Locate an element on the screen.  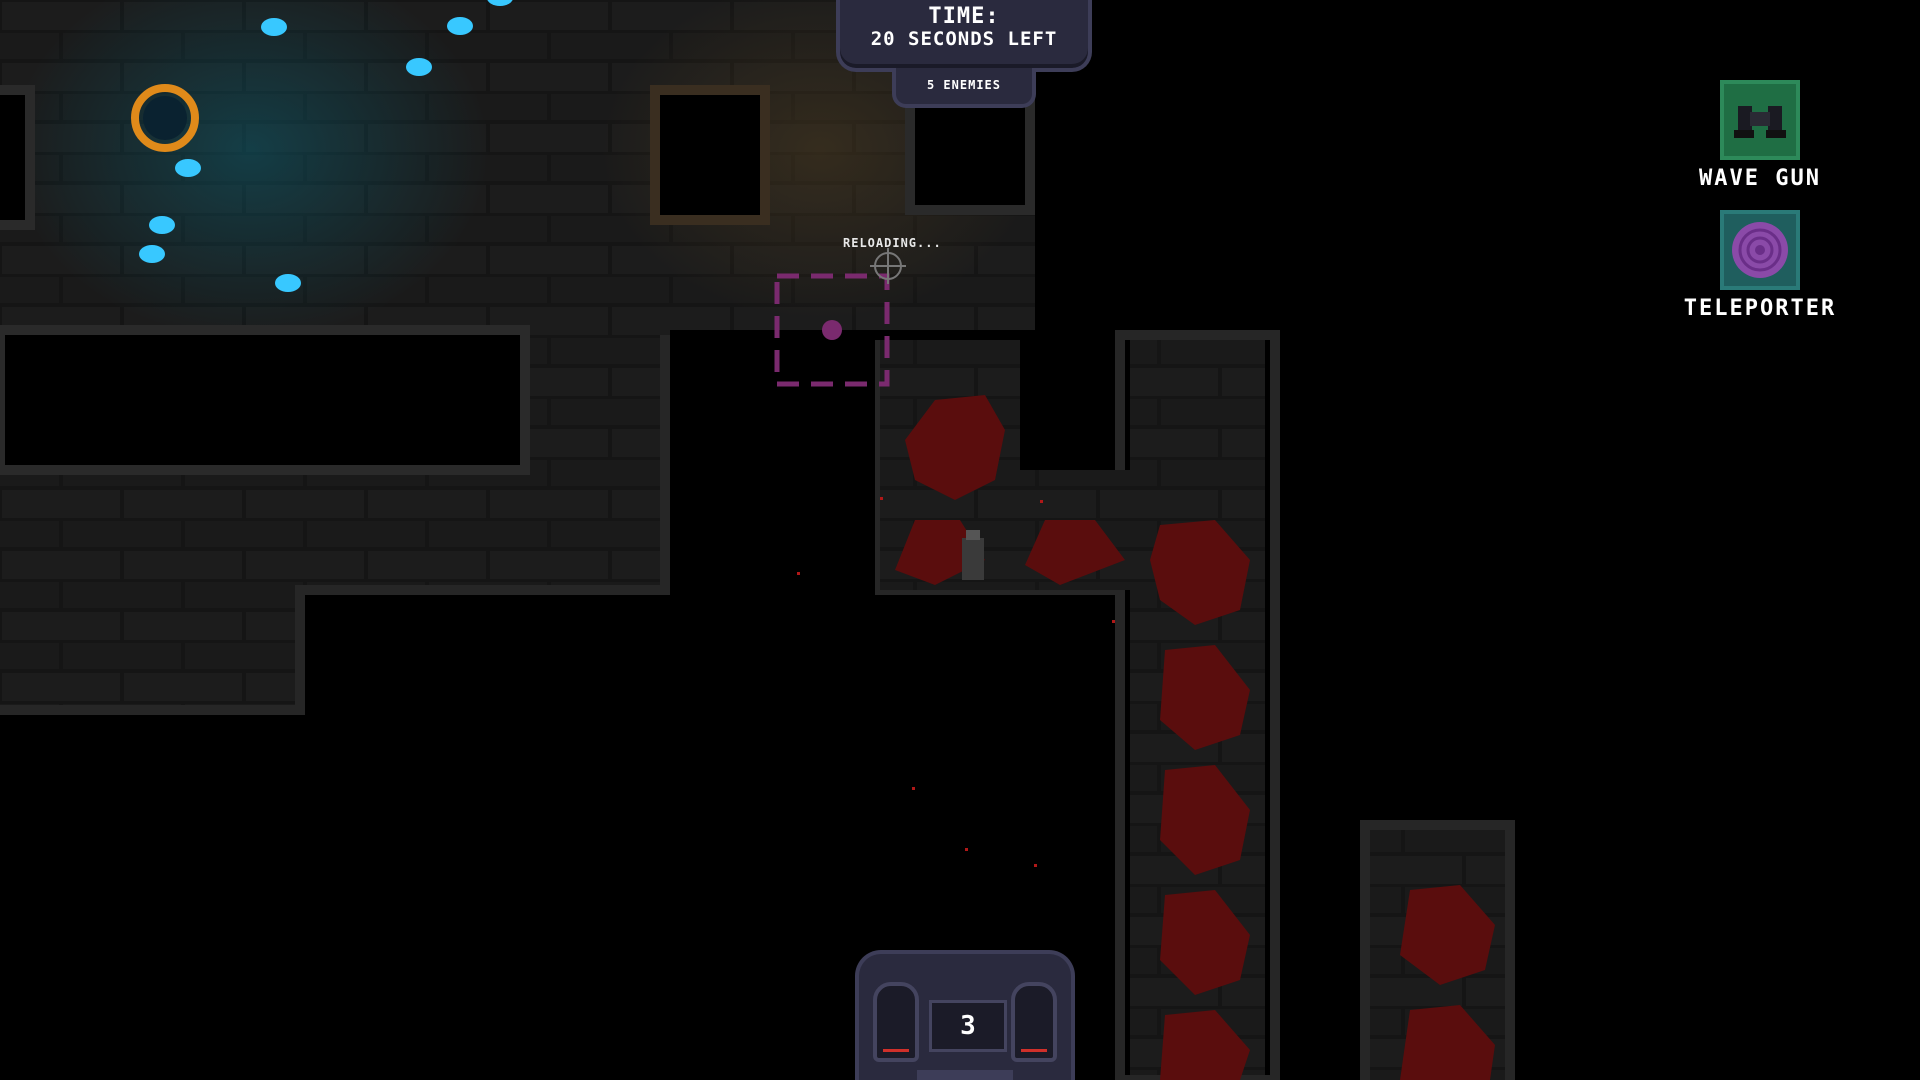
purple-portal-icon is located at coordinates (1760, 250).